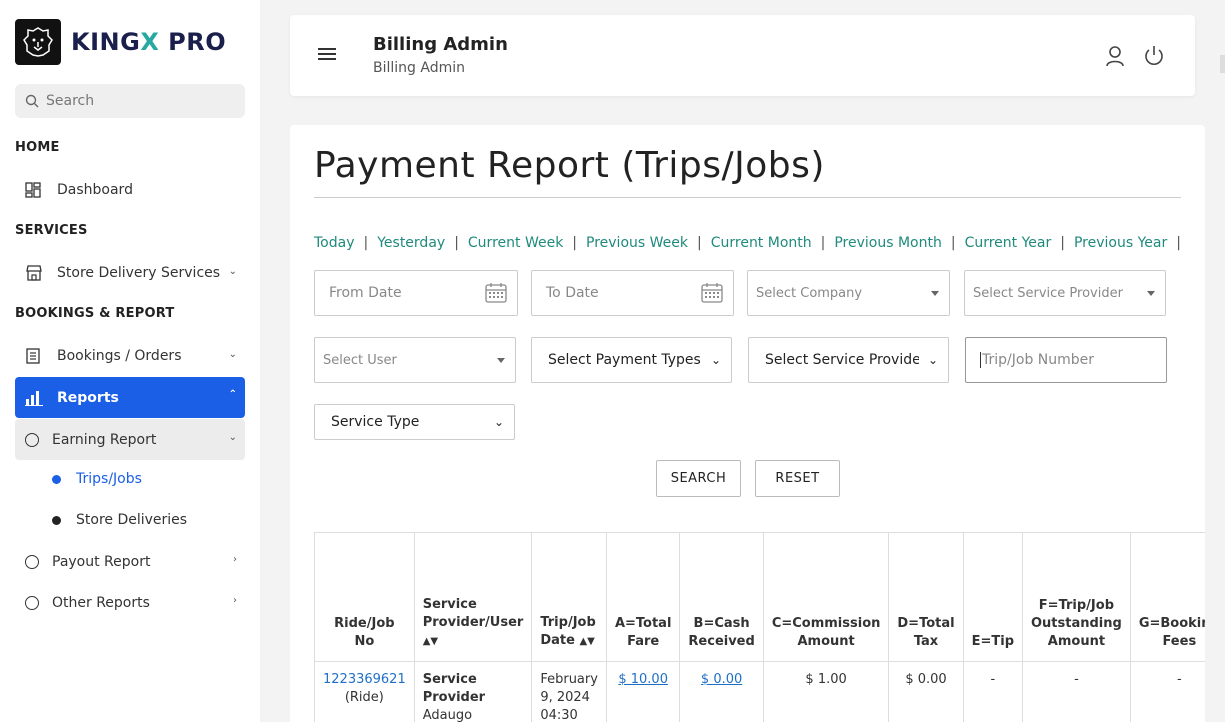 The width and height of the screenshot is (1225, 722). Describe the element at coordinates (1154, 56) in the screenshot. I see `power-logout-icon` at that location.